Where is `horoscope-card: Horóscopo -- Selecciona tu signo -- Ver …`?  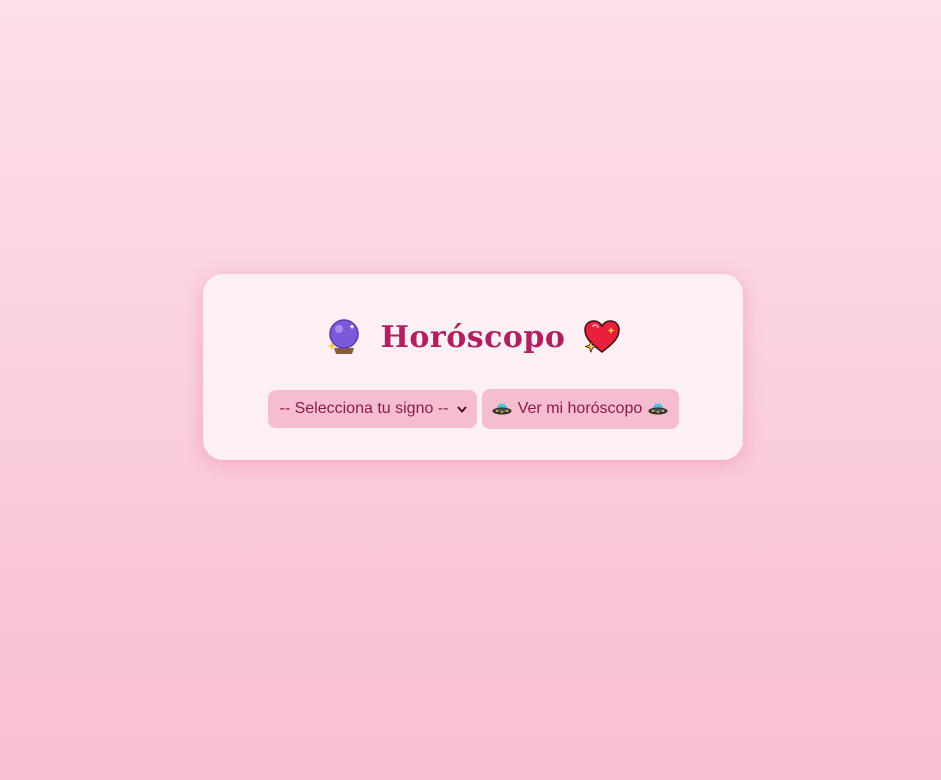
horoscope-card: Horóscopo -- Selecciona tu signo -- Ver … is located at coordinates (473, 367).